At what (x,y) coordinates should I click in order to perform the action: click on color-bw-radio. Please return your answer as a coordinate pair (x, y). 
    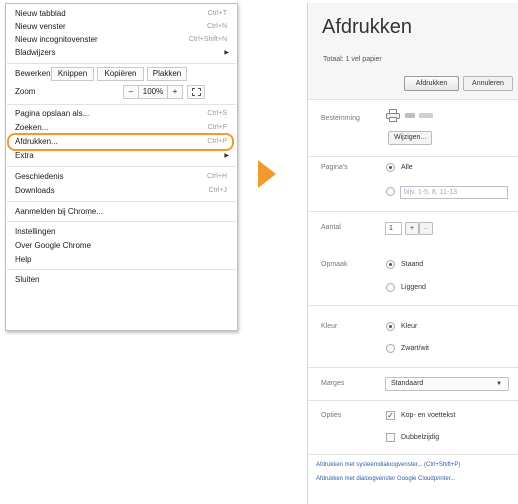
    Looking at the image, I should click on (390, 348).